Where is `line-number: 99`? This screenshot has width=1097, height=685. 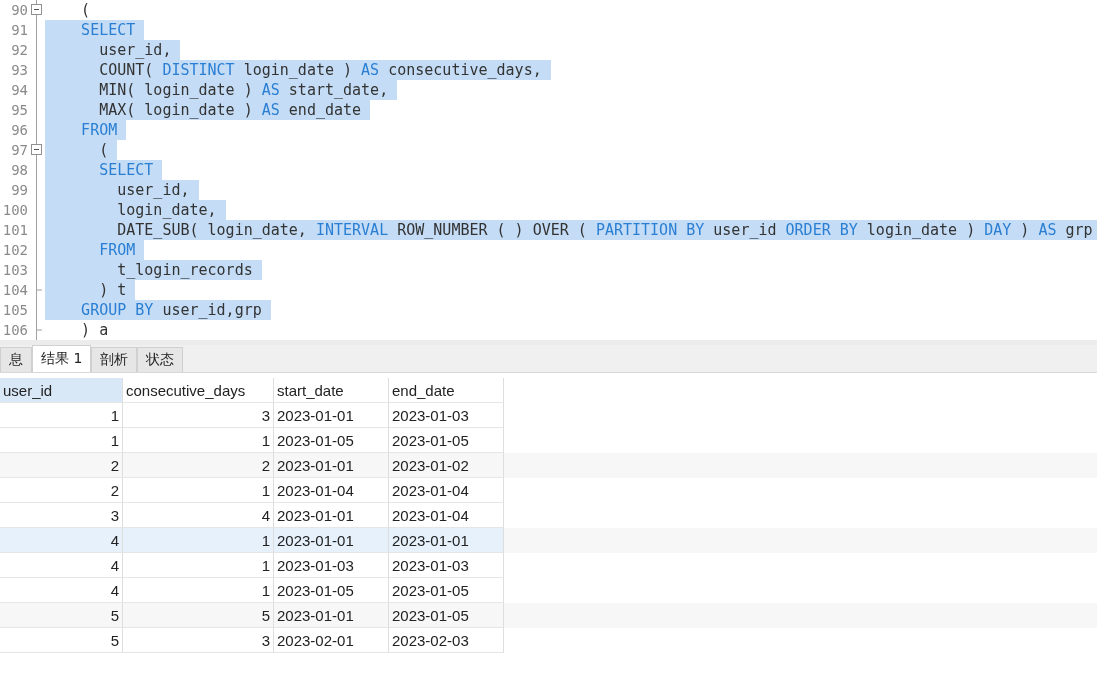
line-number: 99 is located at coordinates (19, 190).